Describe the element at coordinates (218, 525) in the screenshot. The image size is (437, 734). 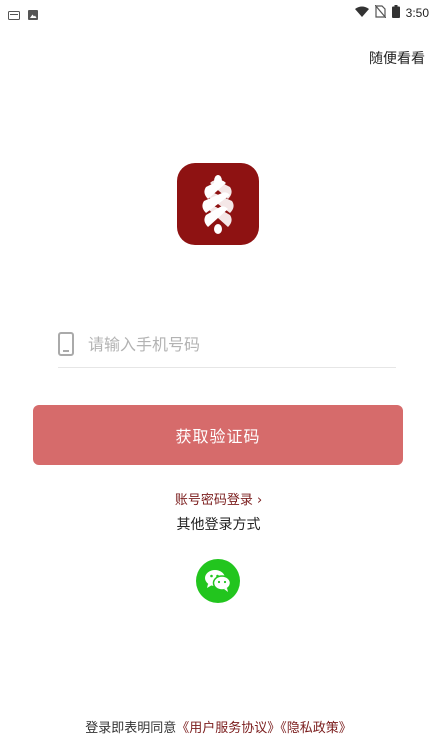
I see `other-login-methods-label: 其他登录方式` at that location.